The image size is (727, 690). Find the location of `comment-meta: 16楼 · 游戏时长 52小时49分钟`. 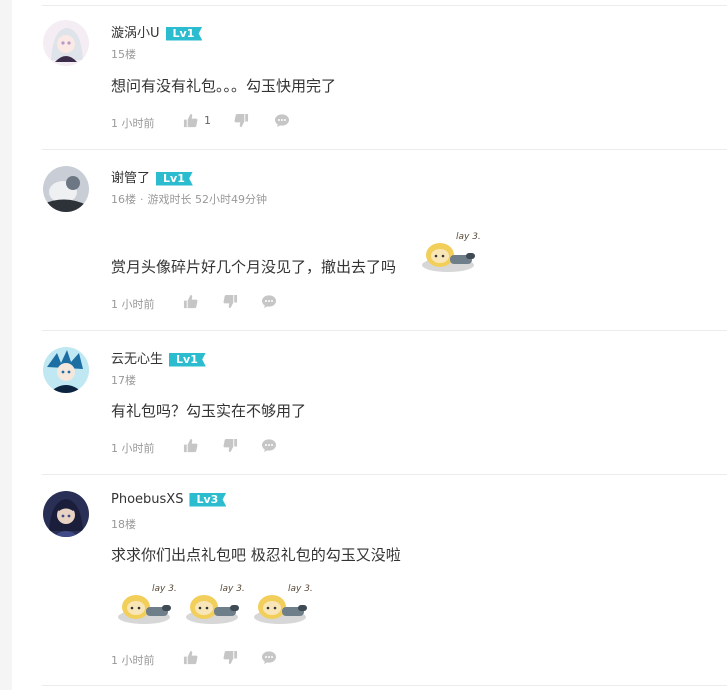

comment-meta: 16楼 · 游戏时长 52小时49分钟 is located at coordinates (189, 199).